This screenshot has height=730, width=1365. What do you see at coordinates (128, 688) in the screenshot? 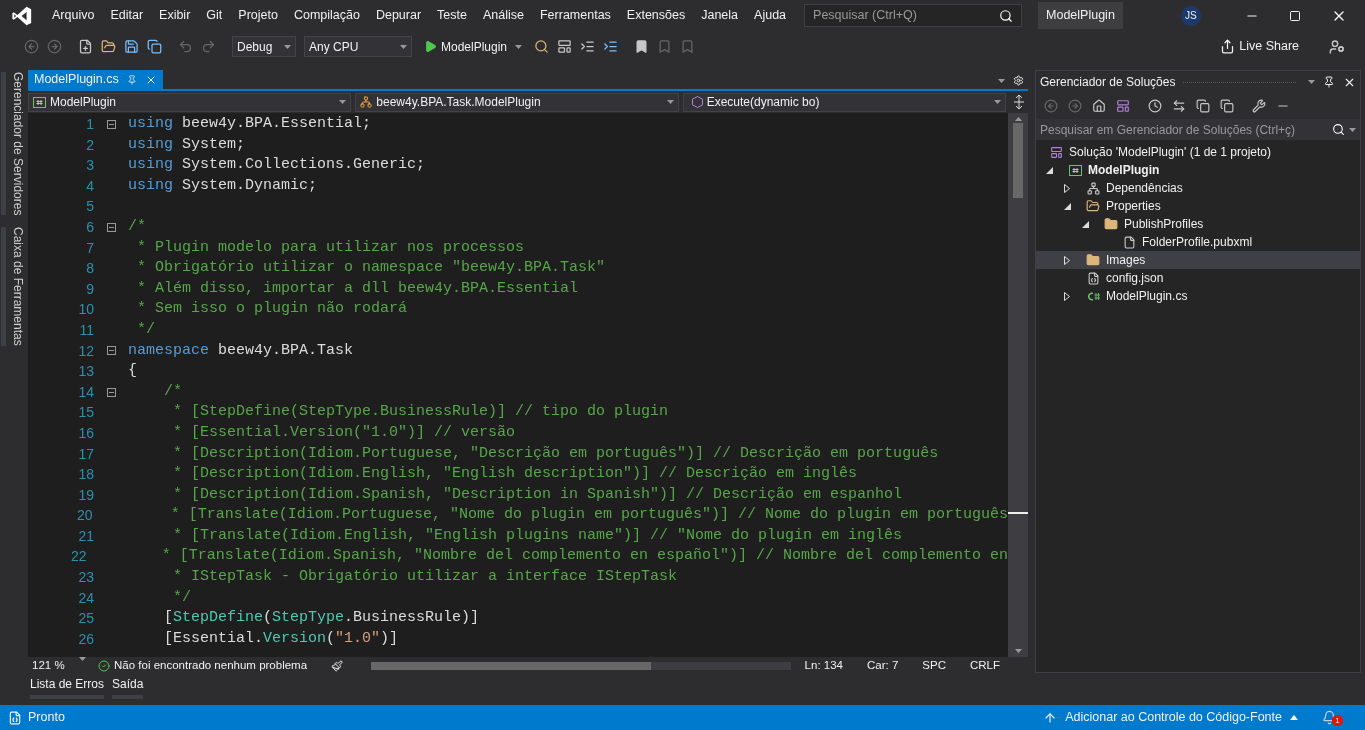
I see `tool-window-tab: Saída` at bounding box center [128, 688].